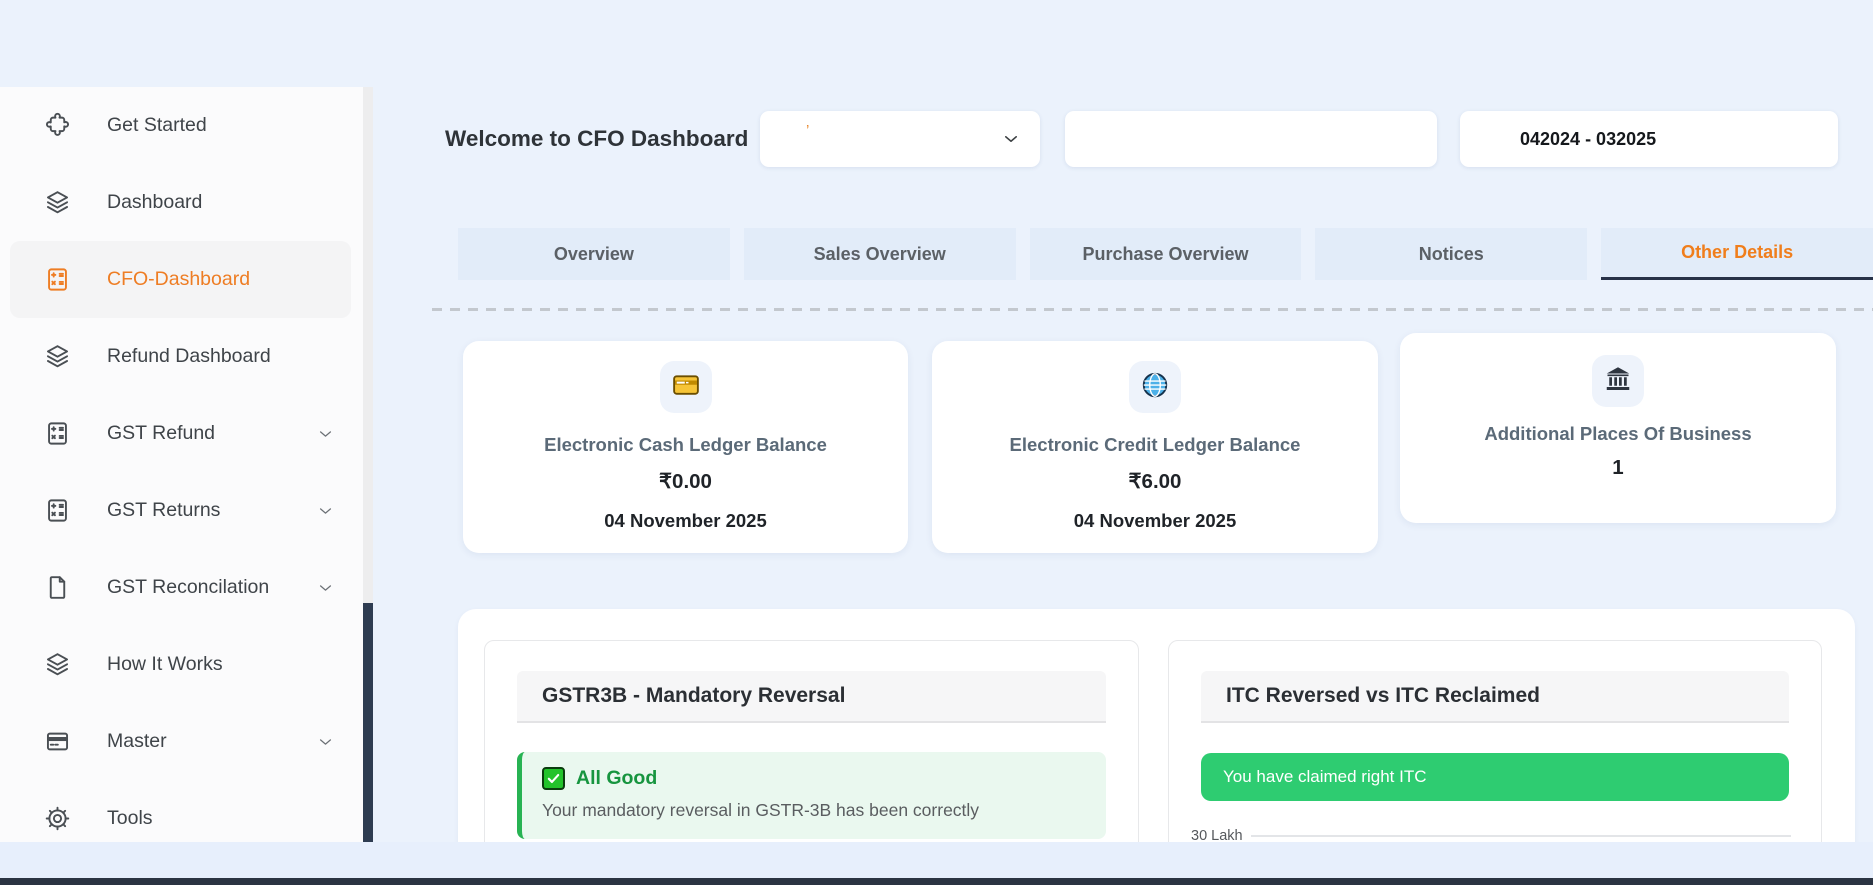  I want to click on company-select: ’, so click(900, 139).